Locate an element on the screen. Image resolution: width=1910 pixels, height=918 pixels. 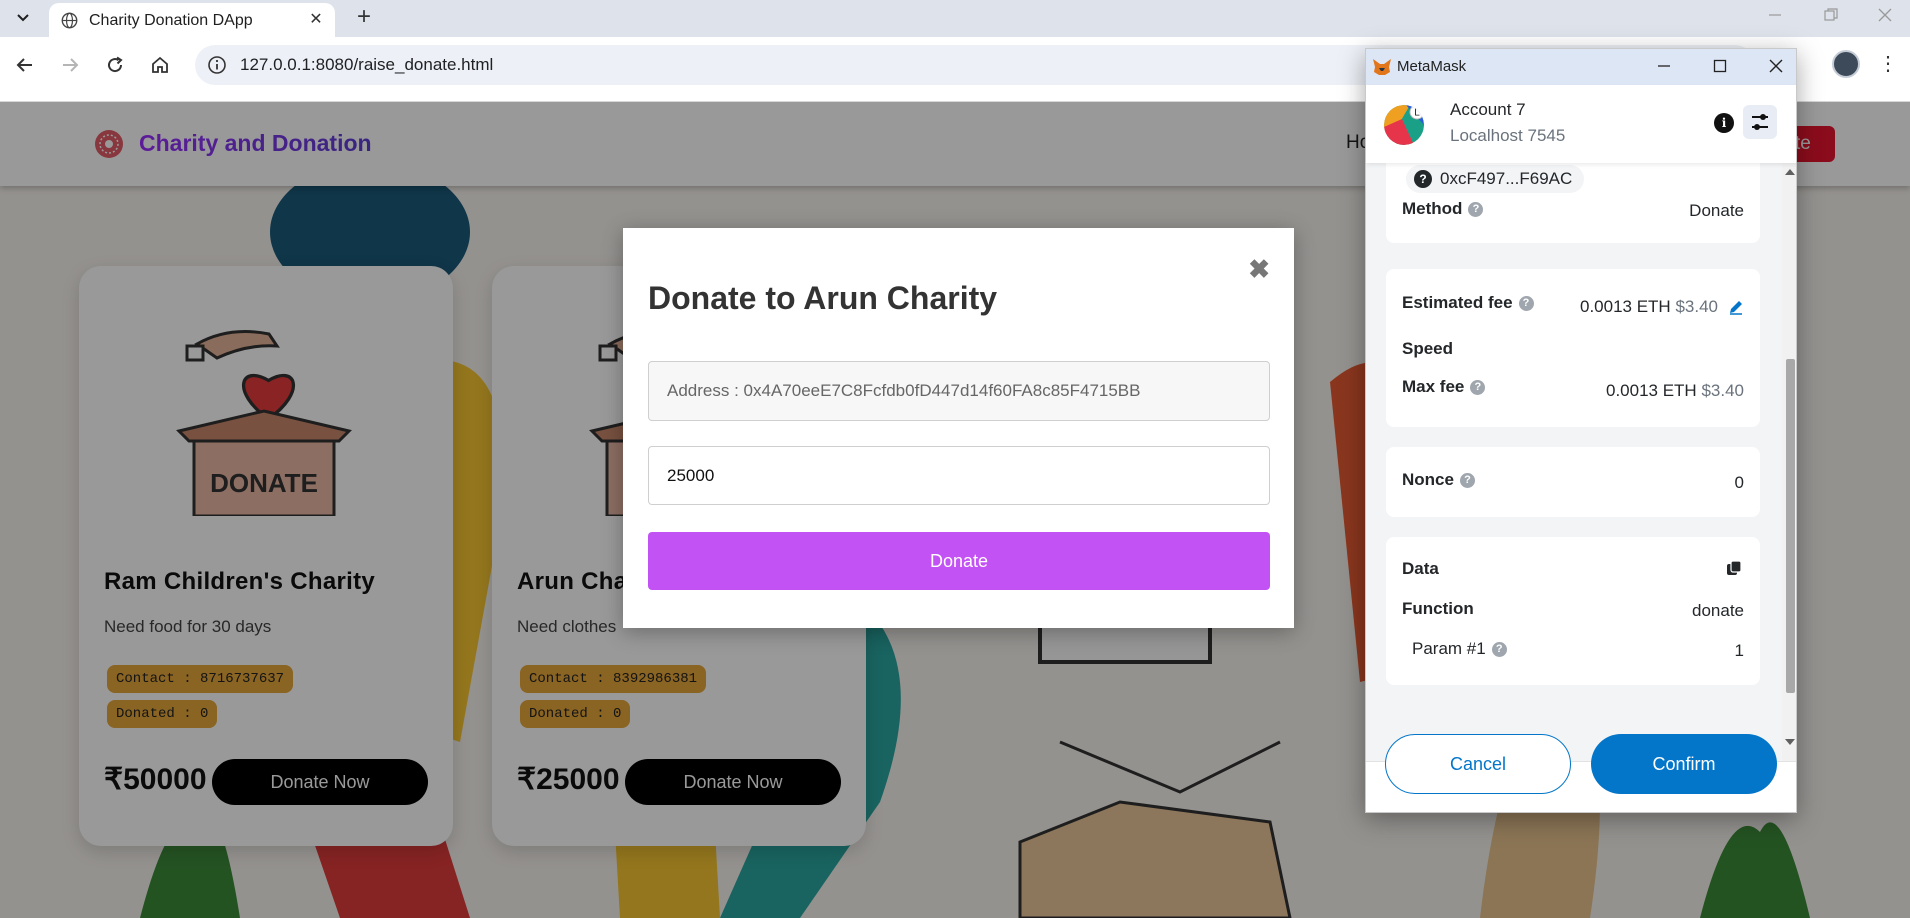
modal-donate-button: Donate is located at coordinates (959, 561).